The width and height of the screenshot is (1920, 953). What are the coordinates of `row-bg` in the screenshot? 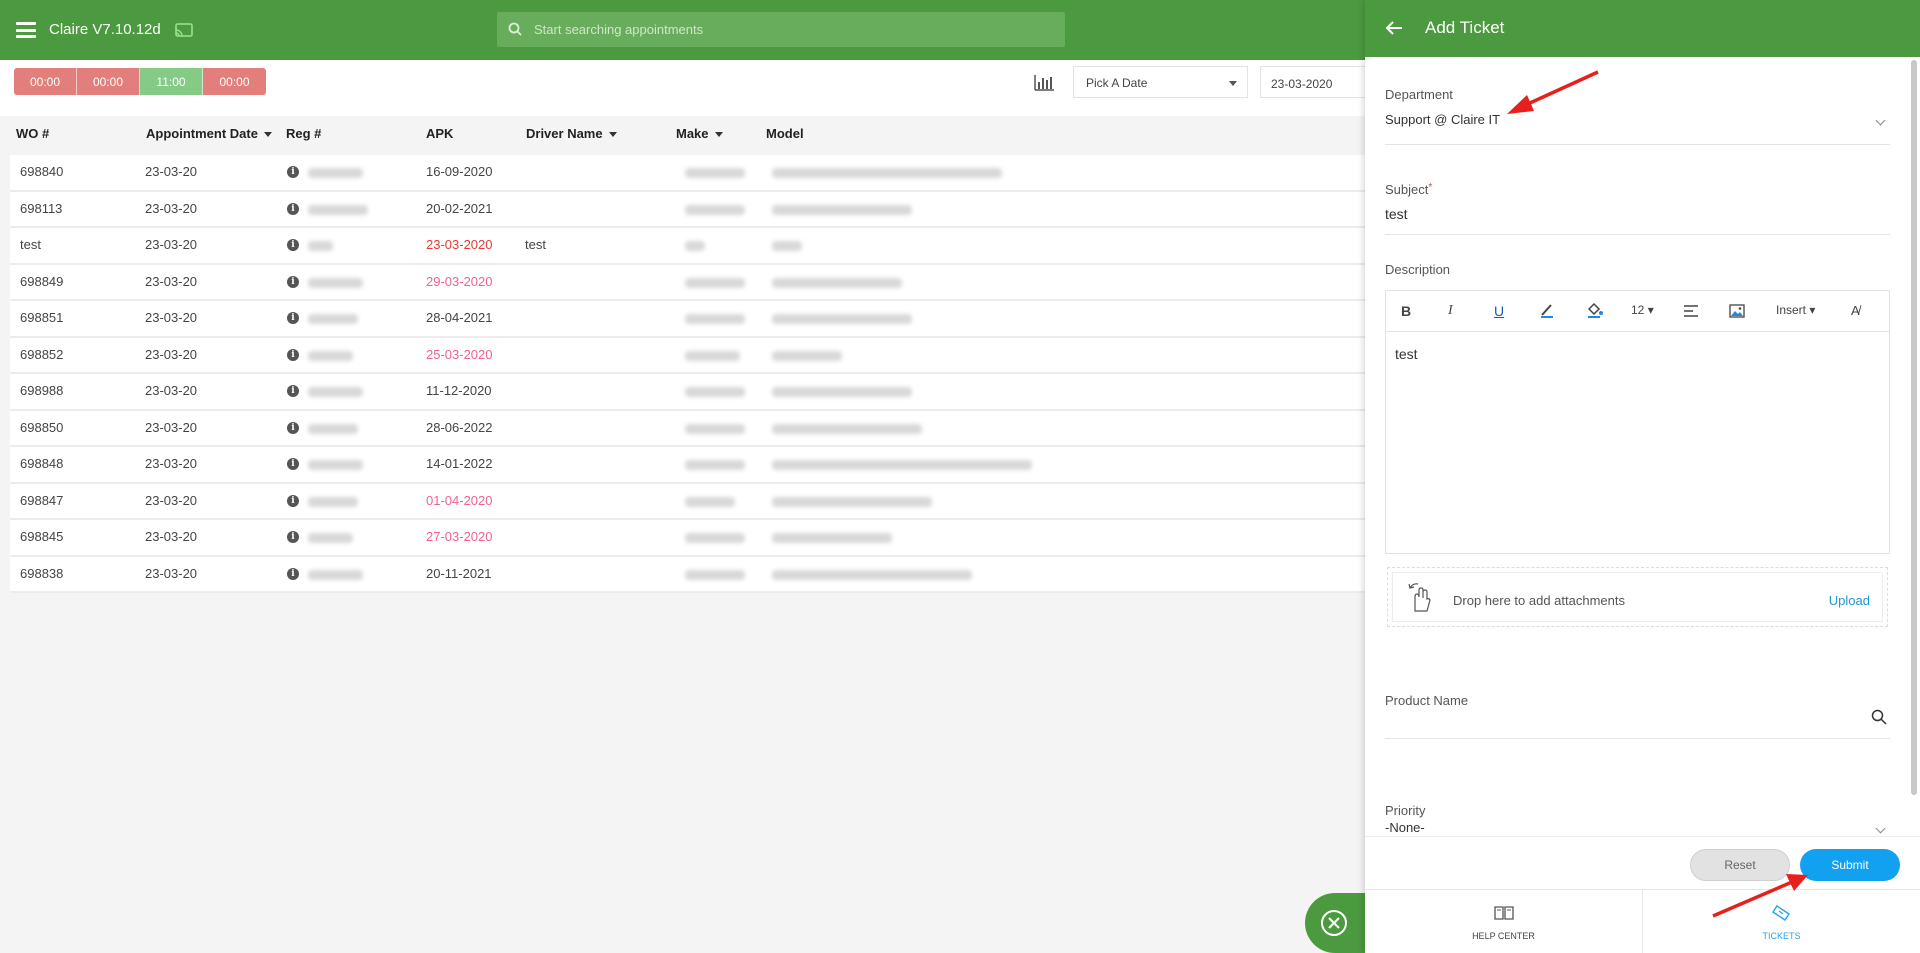 It's located at (962, 245).